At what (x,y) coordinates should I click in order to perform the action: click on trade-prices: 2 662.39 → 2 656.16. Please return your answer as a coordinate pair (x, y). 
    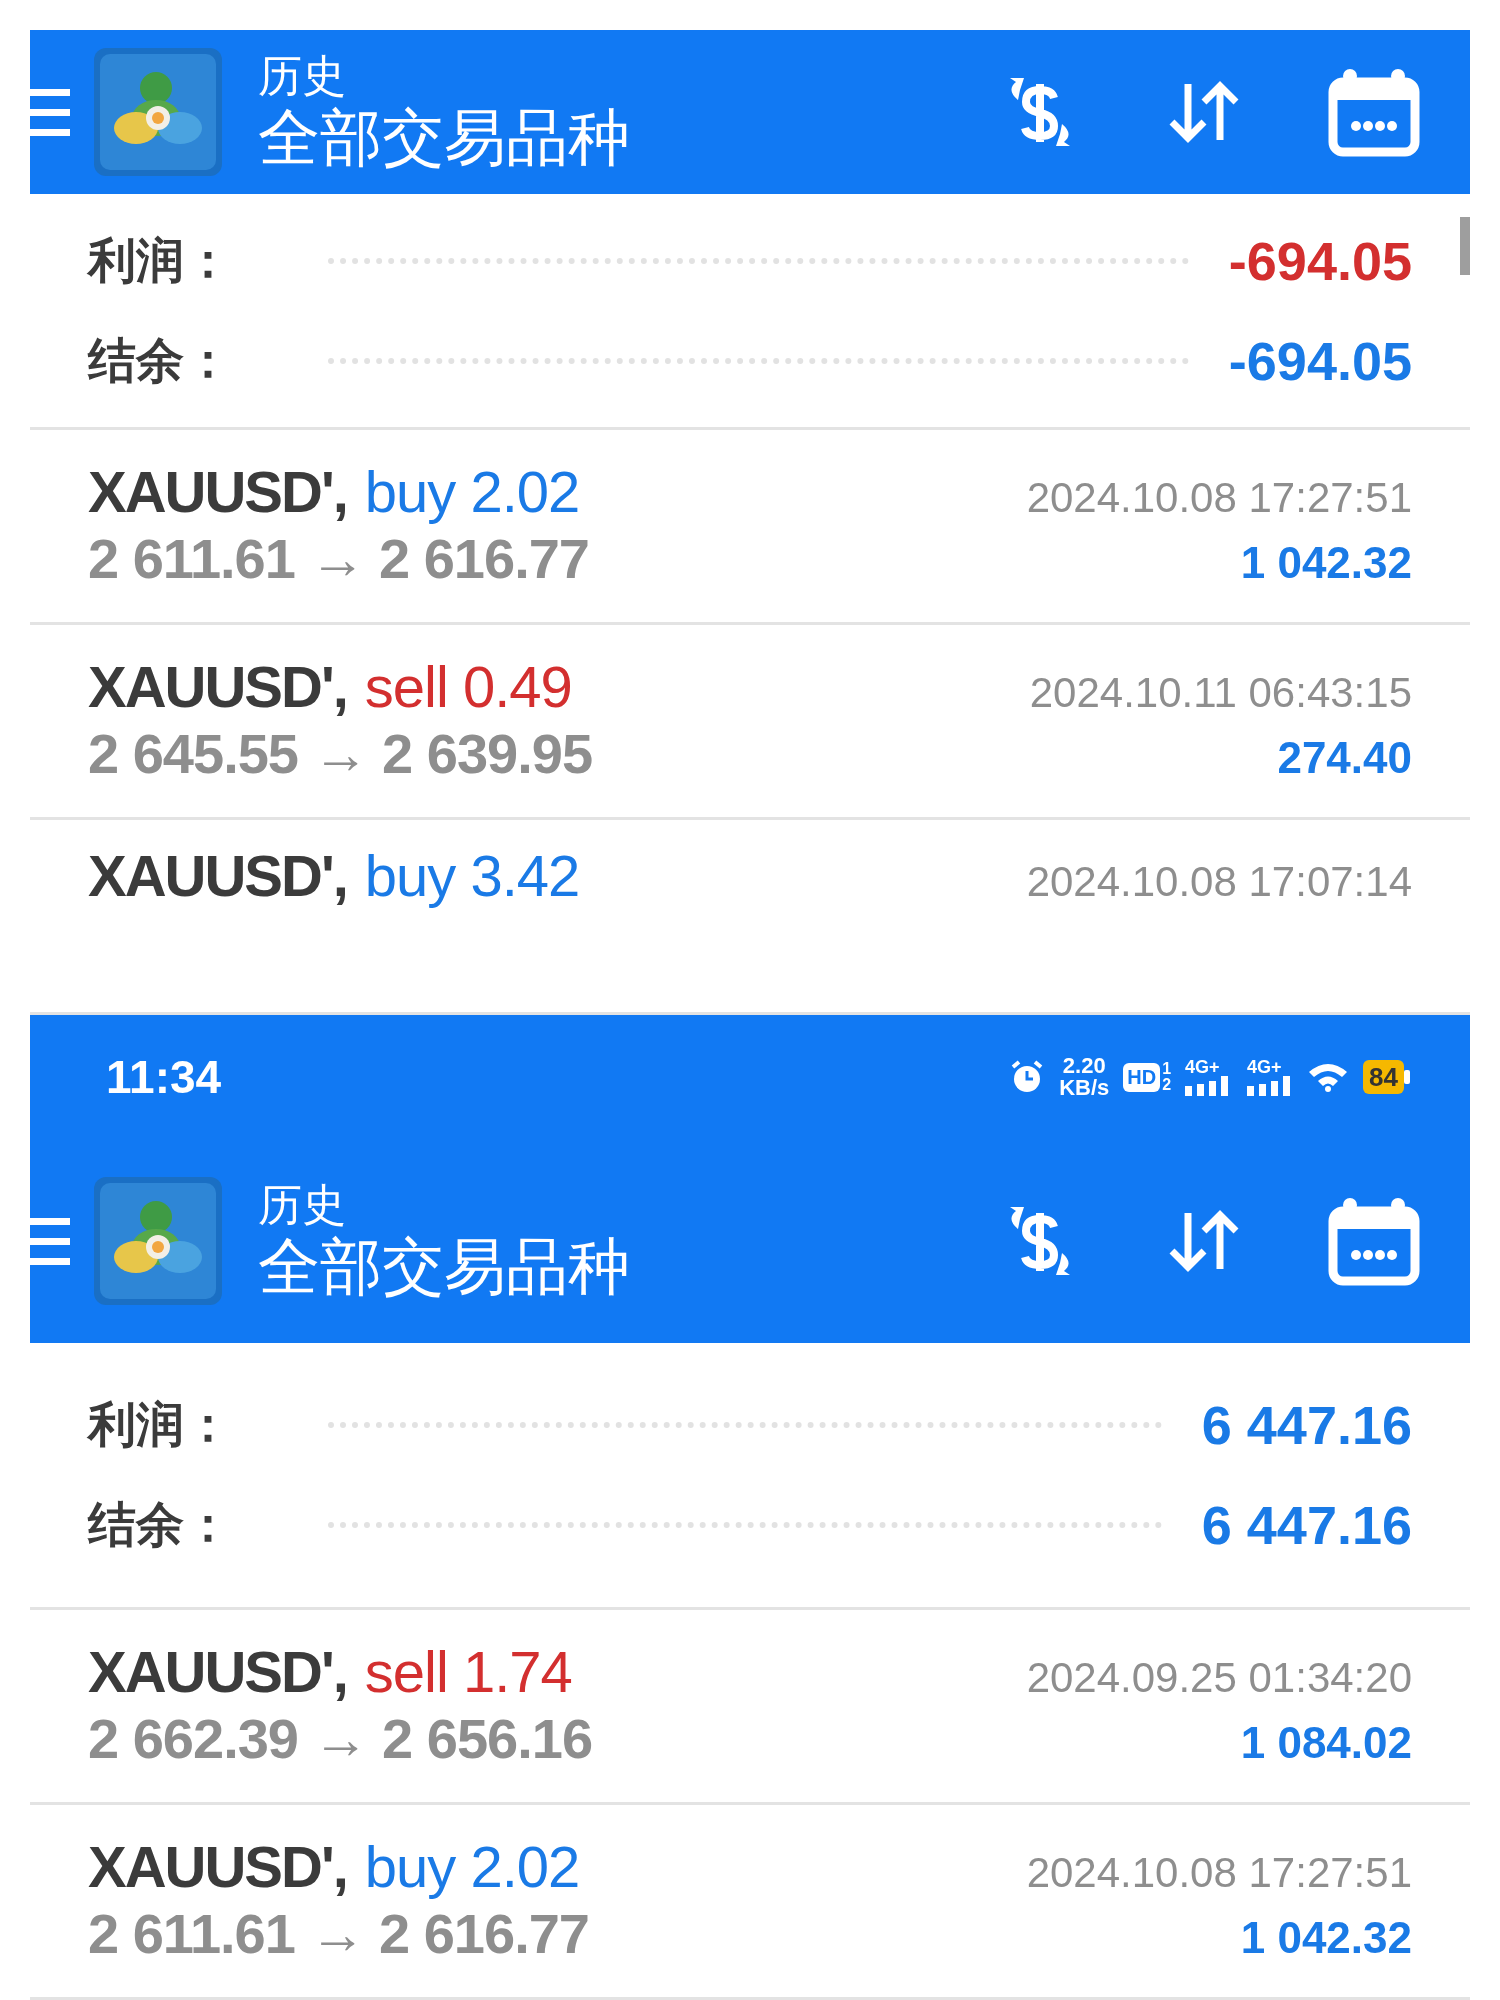
    Looking at the image, I should click on (340, 1738).